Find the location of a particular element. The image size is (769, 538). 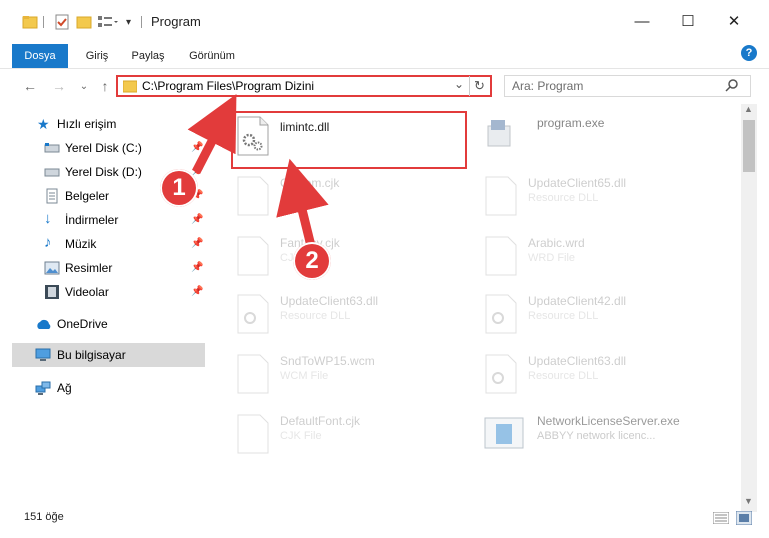

step-badge-1: 1 is located at coordinates (179, 188).